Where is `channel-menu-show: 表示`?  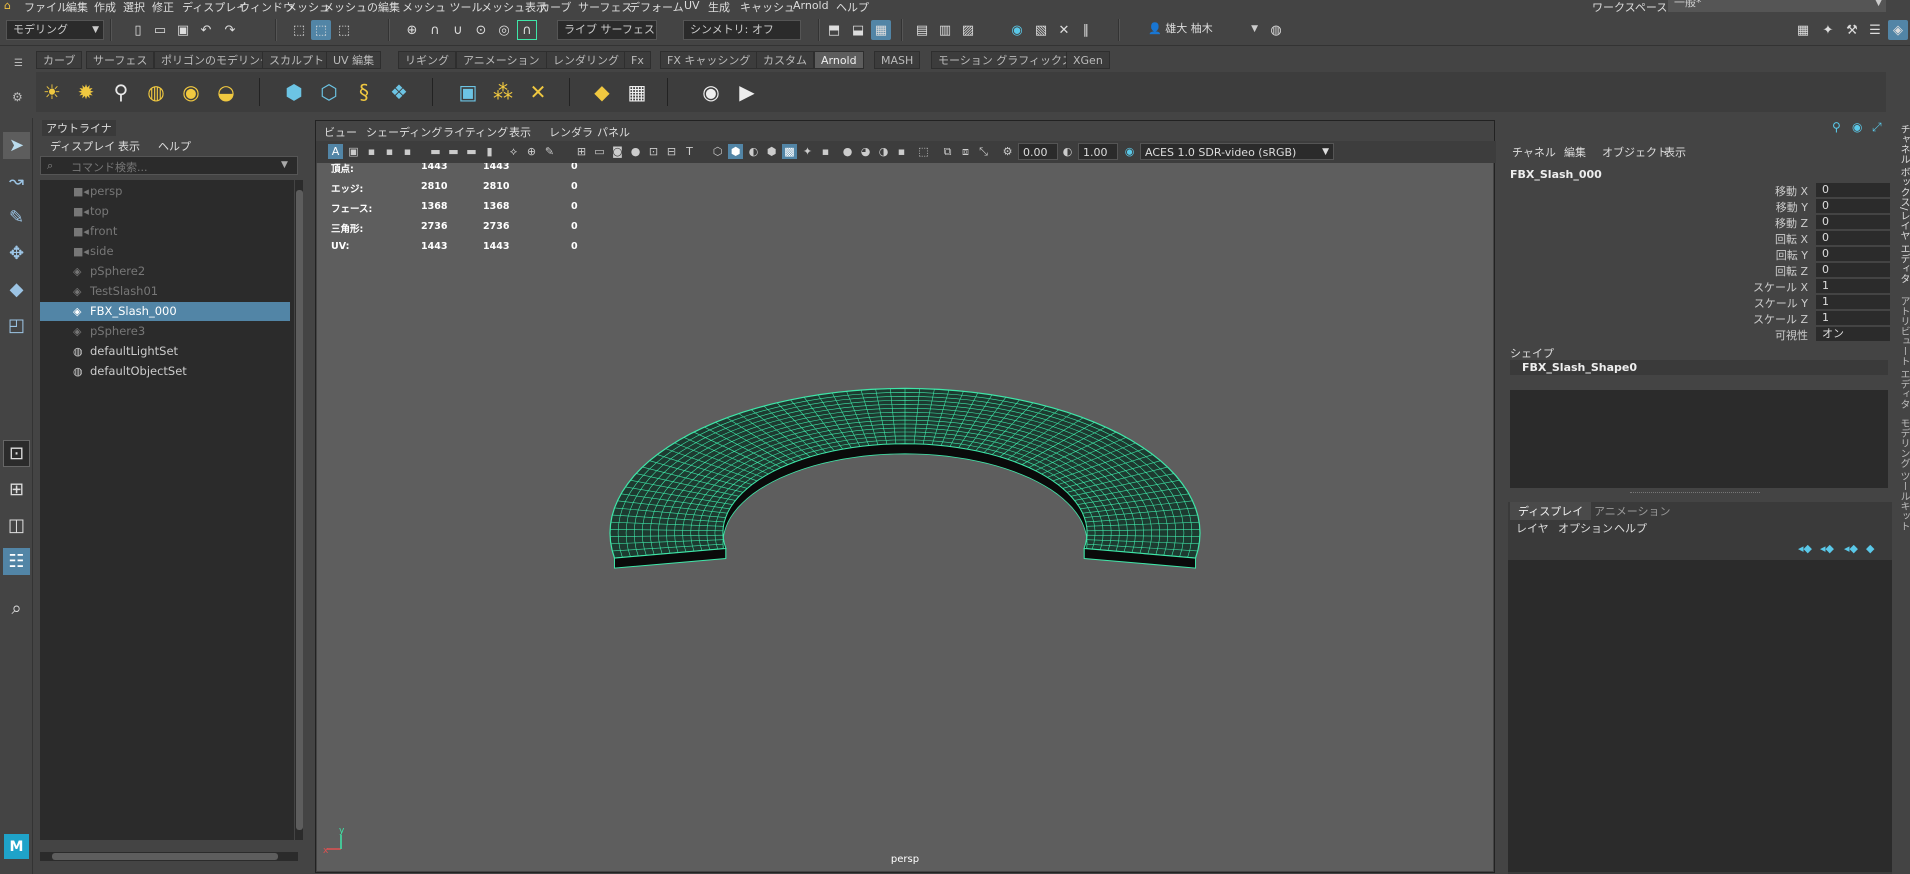 channel-menu-show: 表示 is located at coordinates (1675, 152).